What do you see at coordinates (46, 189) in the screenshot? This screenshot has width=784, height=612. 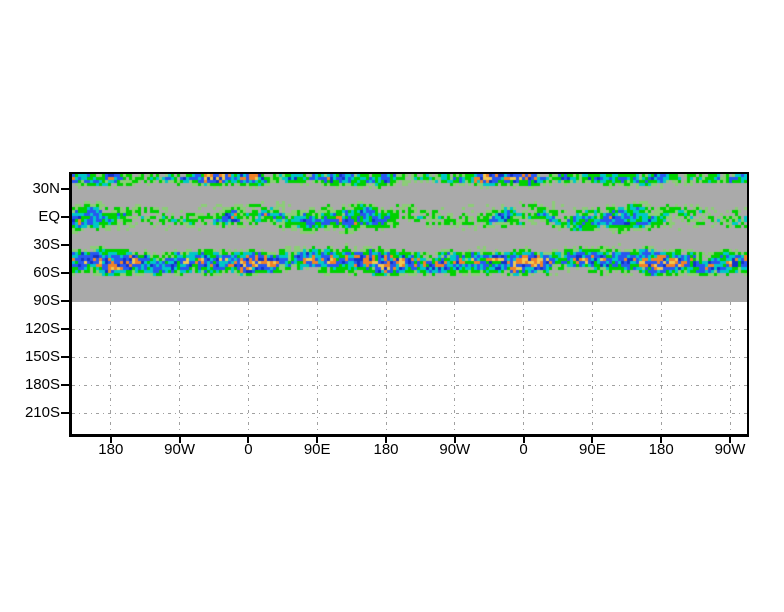 I see `y-tick-label: 30N` at bounding box center [46, 189].